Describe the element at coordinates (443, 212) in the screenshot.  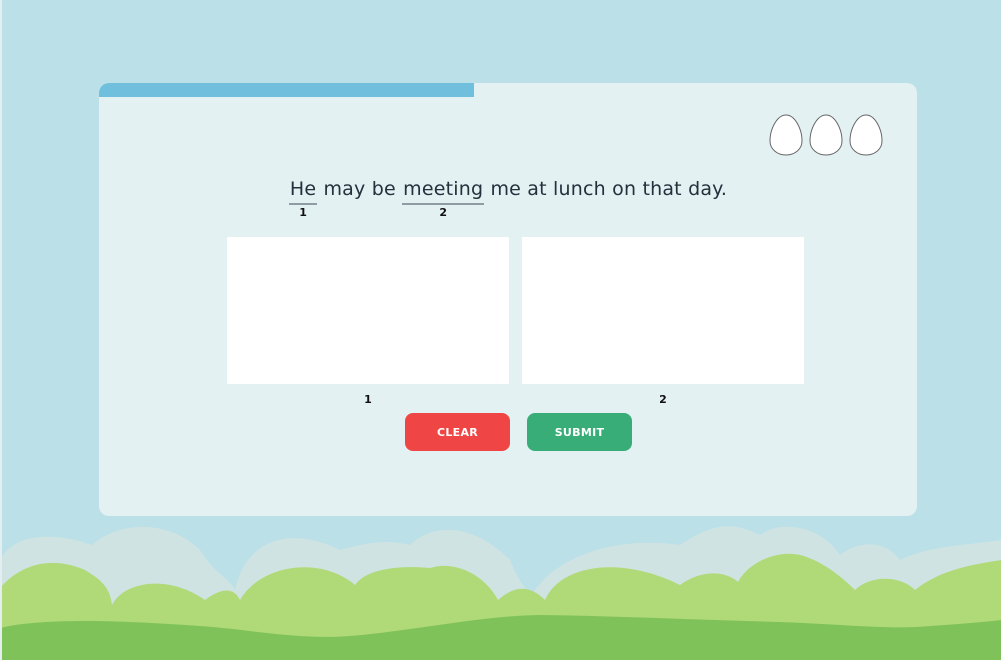
I see `target-word-index: 2` at that location.